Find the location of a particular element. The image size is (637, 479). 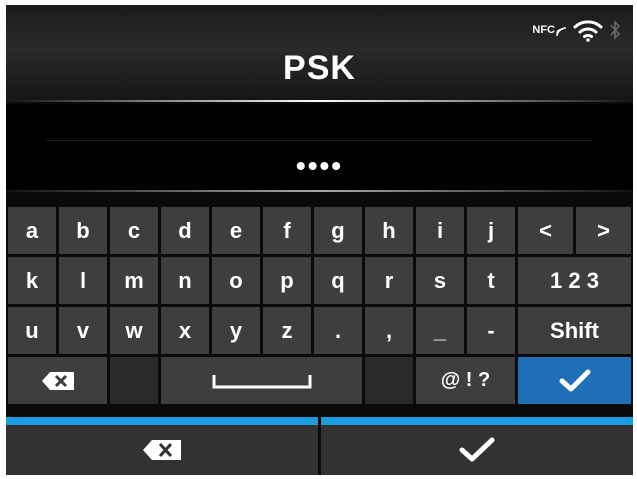

nfc-icon: NFC is located at coordinates (549, 30).